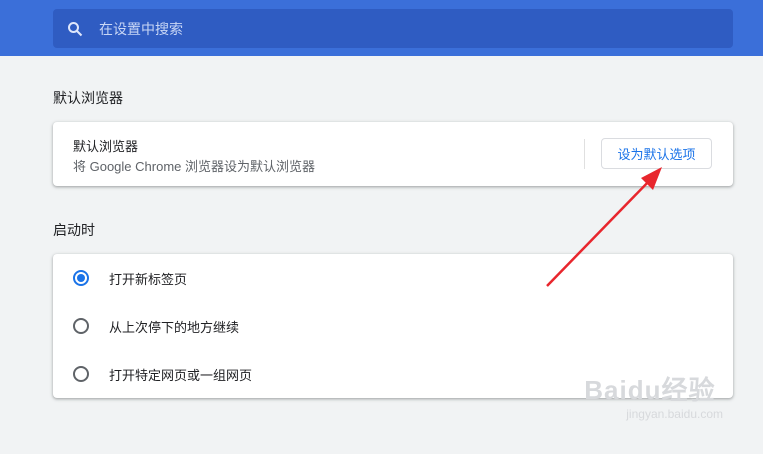  What do you see at coordinates (674, 414) in the screenshot?
I see `watermark-url: jingyan.baidu.com` at bounding box center [674, 414].